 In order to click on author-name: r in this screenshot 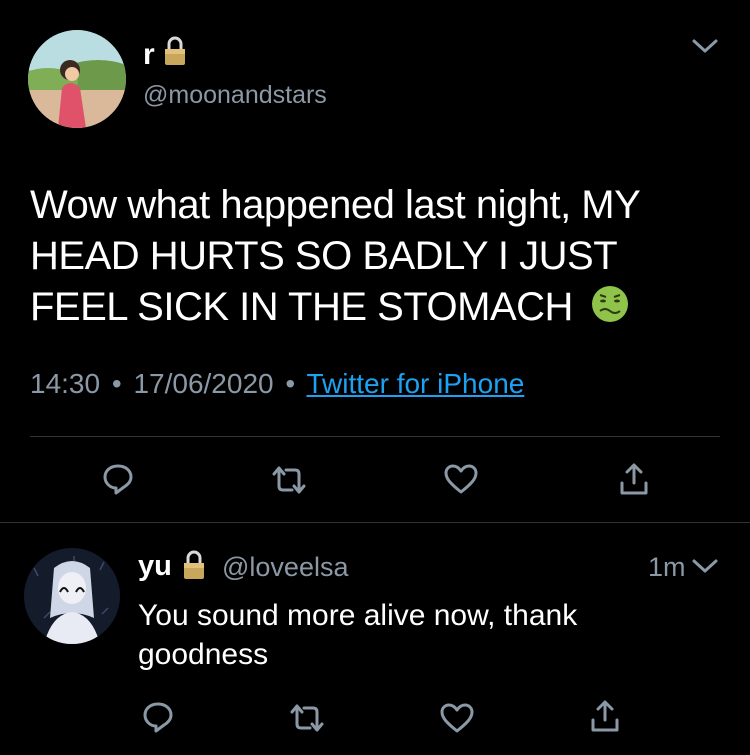, I will do `click(149, 55)`.